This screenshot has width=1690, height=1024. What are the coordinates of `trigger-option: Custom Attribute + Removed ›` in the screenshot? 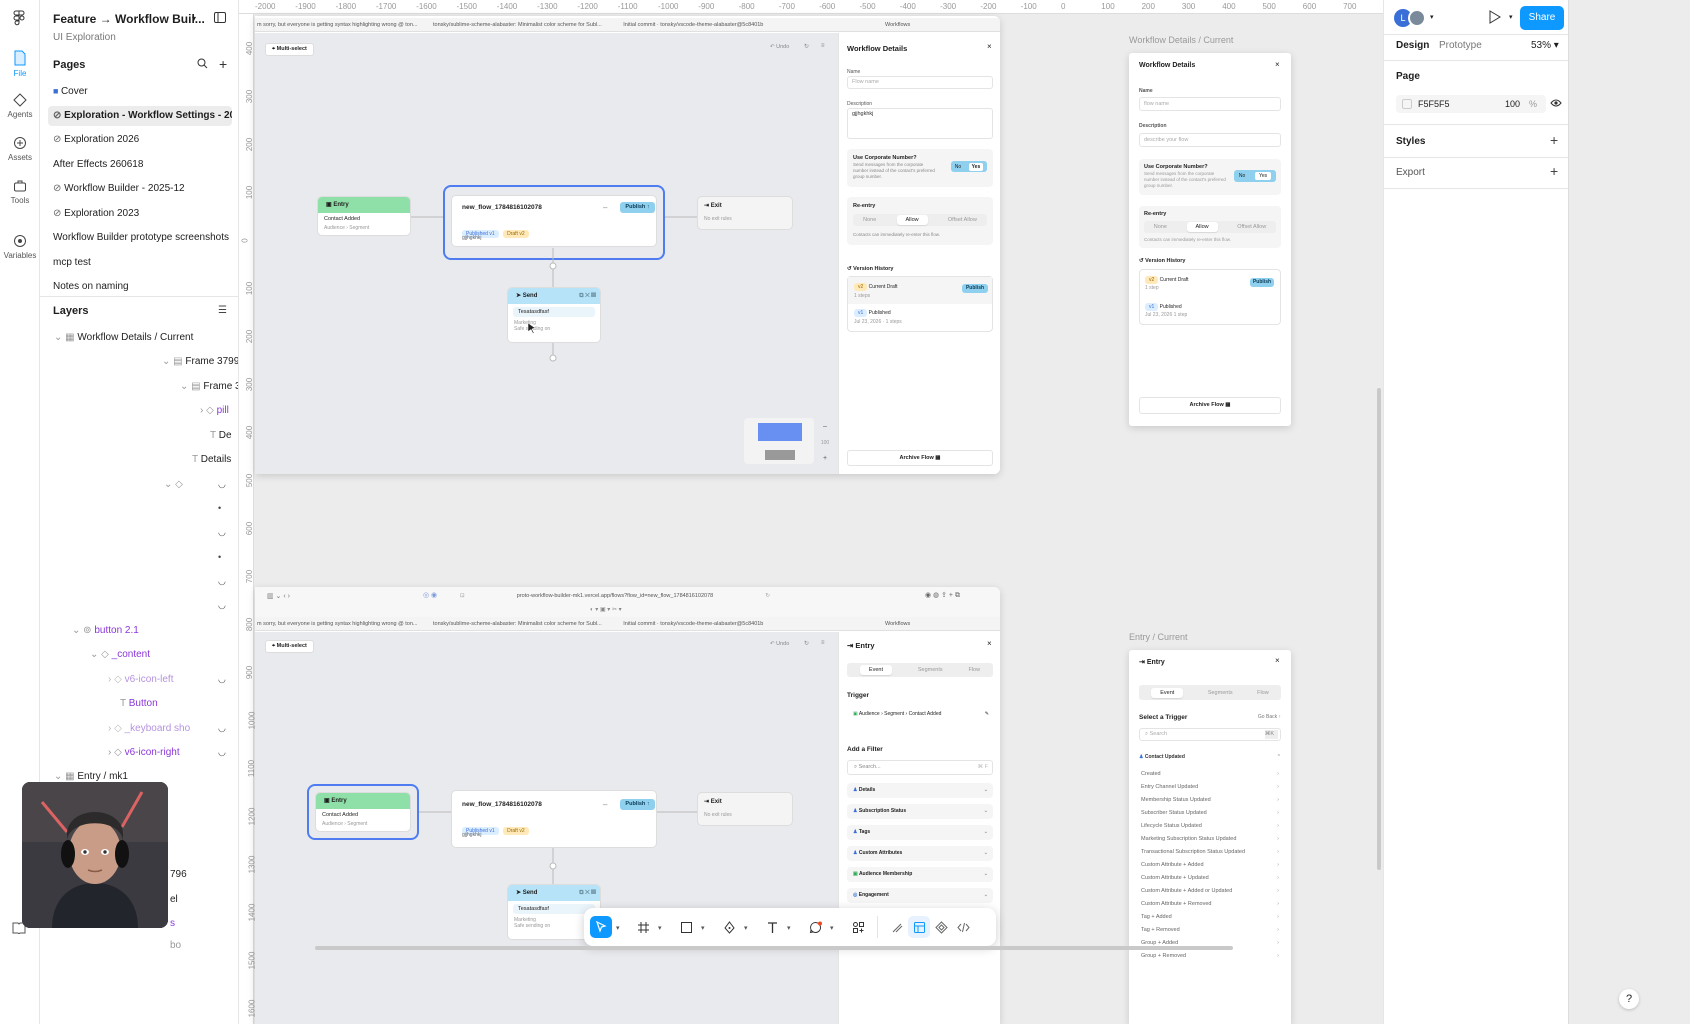 It's located at (1210, 904).